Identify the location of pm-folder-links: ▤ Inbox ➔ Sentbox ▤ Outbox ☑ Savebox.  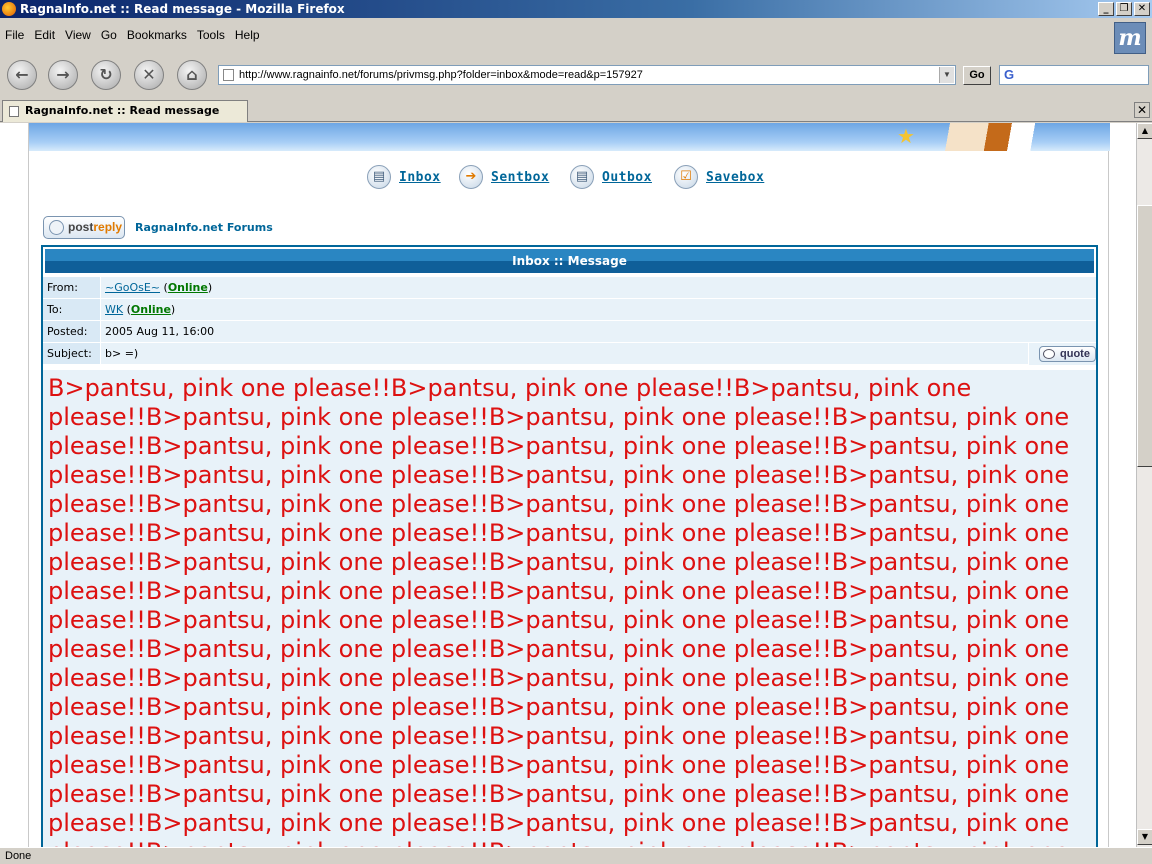
(569, 177).